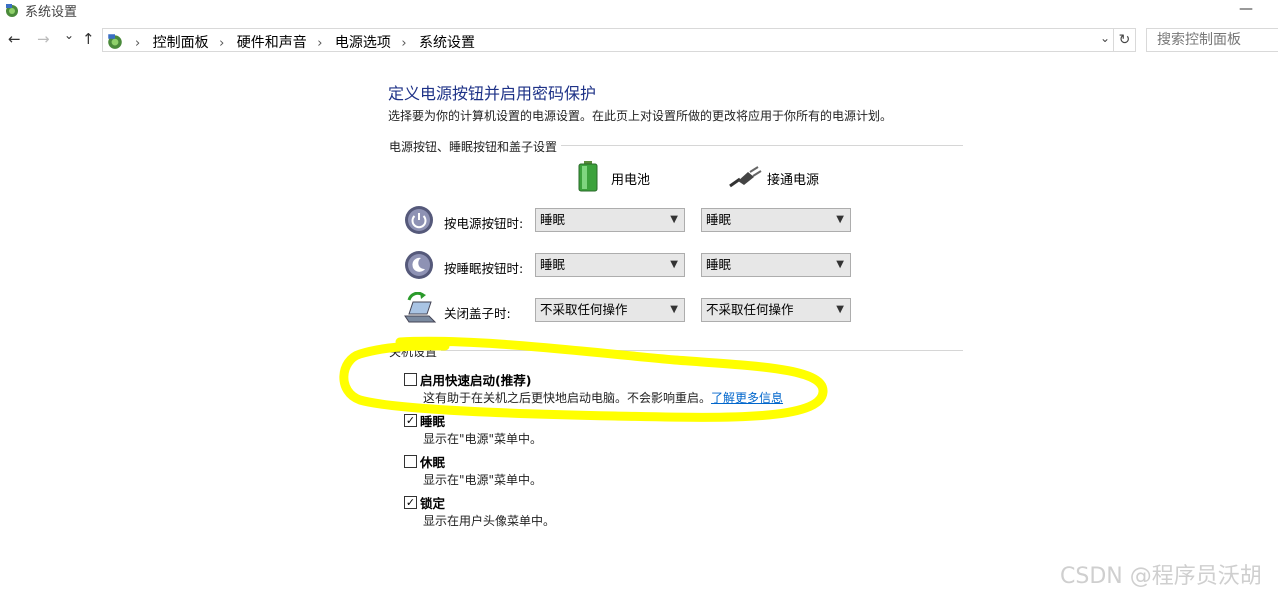  What do you see at coordinates (410, 502) in the screenshot?
I see `lock-checkbox: ✓` at bounding box center [410, 502].